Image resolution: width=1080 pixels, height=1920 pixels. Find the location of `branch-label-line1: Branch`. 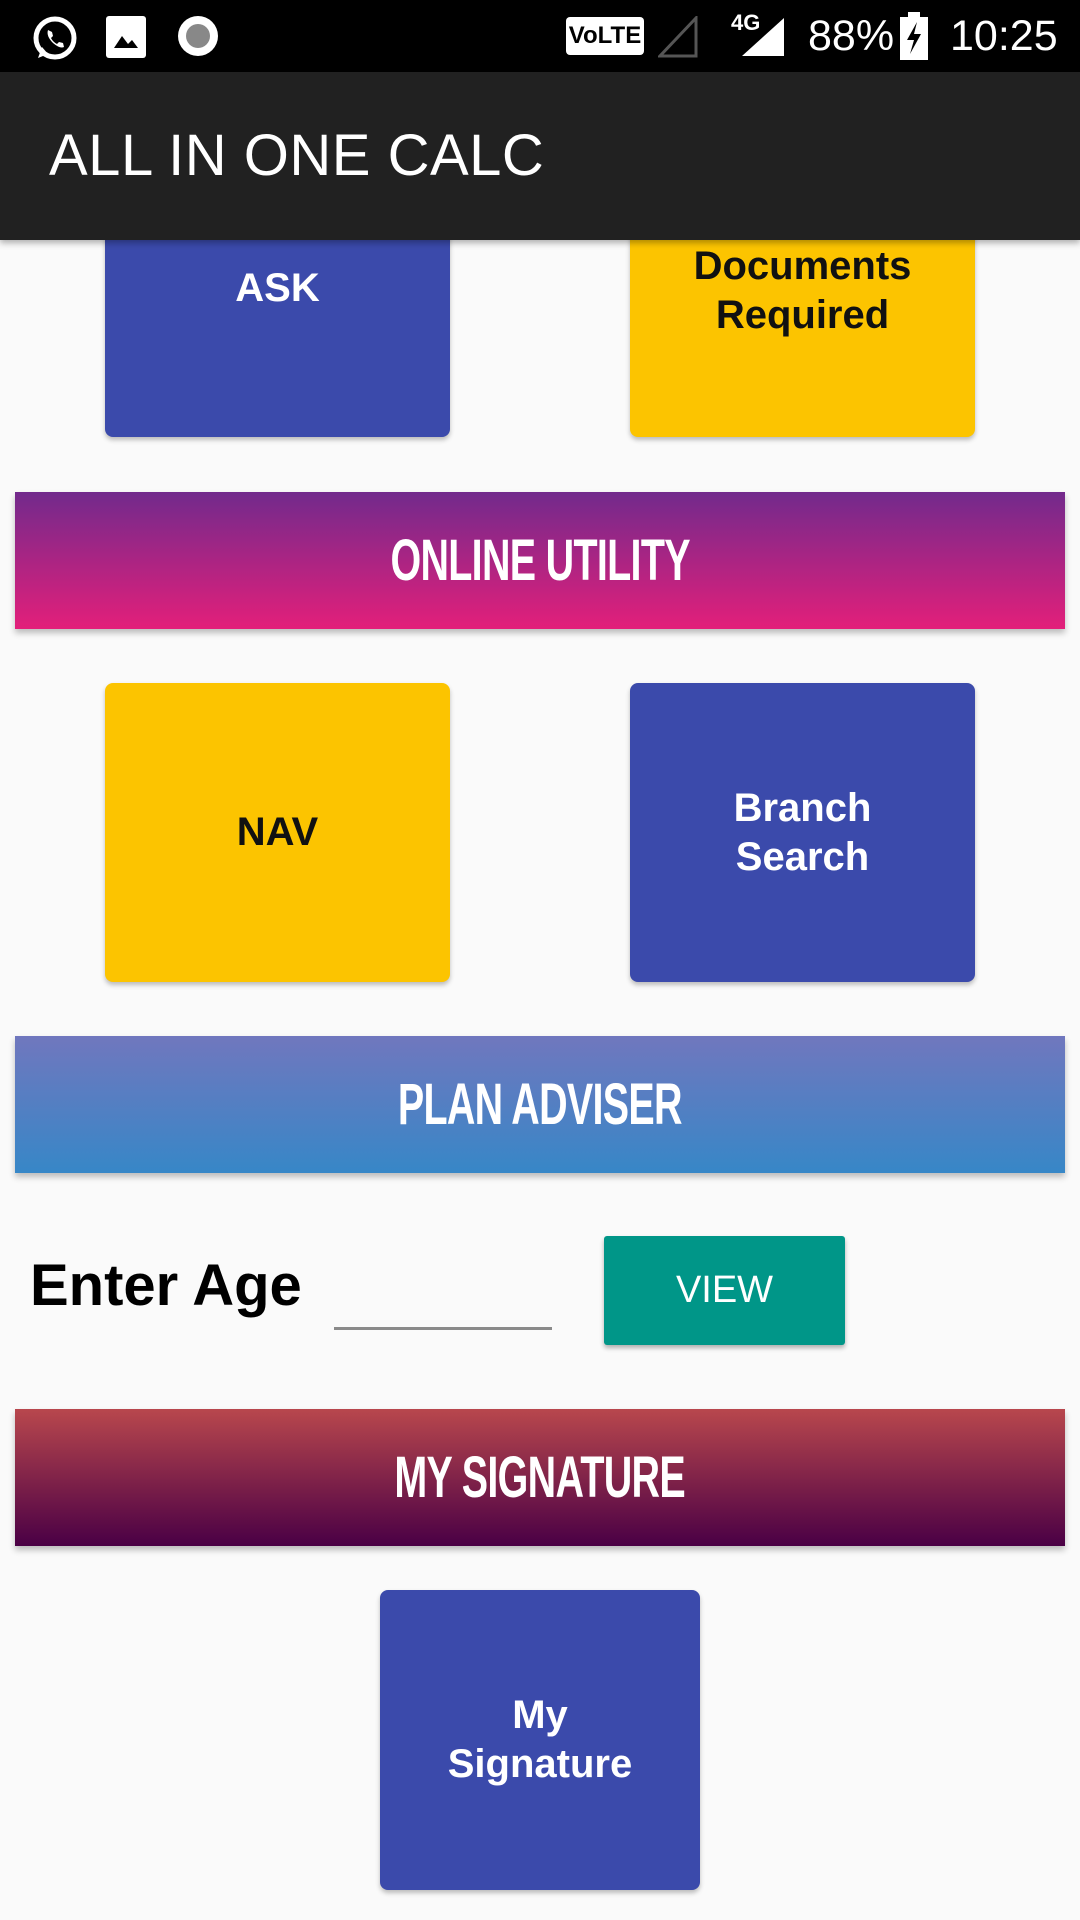

branch-label-line1: Branch is located at coordinates (802, 807).